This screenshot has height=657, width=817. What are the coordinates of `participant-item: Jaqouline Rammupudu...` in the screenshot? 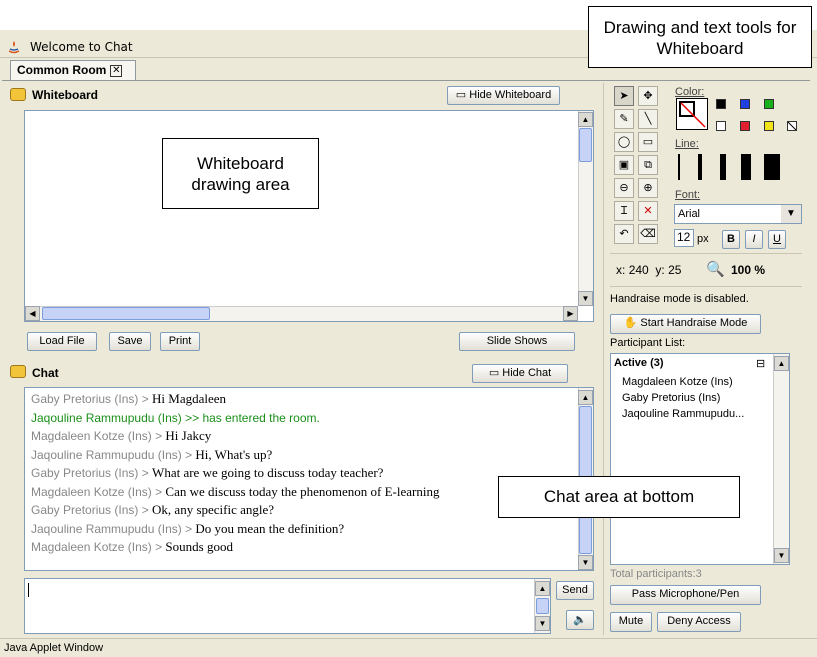 It's located at (683, 414).